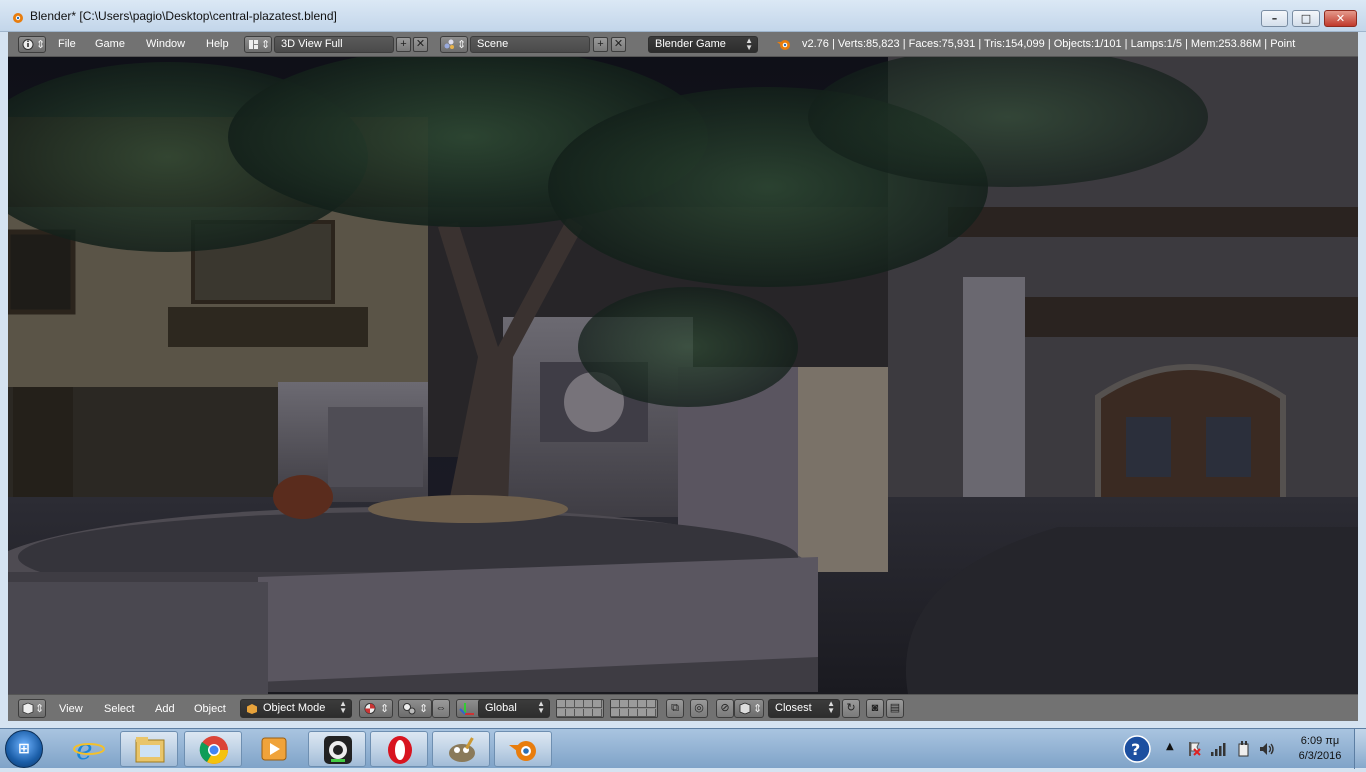 The height and width of the screenshot is (772, 1366). I want to click on info-icon: ⇕, so click(33, 45).